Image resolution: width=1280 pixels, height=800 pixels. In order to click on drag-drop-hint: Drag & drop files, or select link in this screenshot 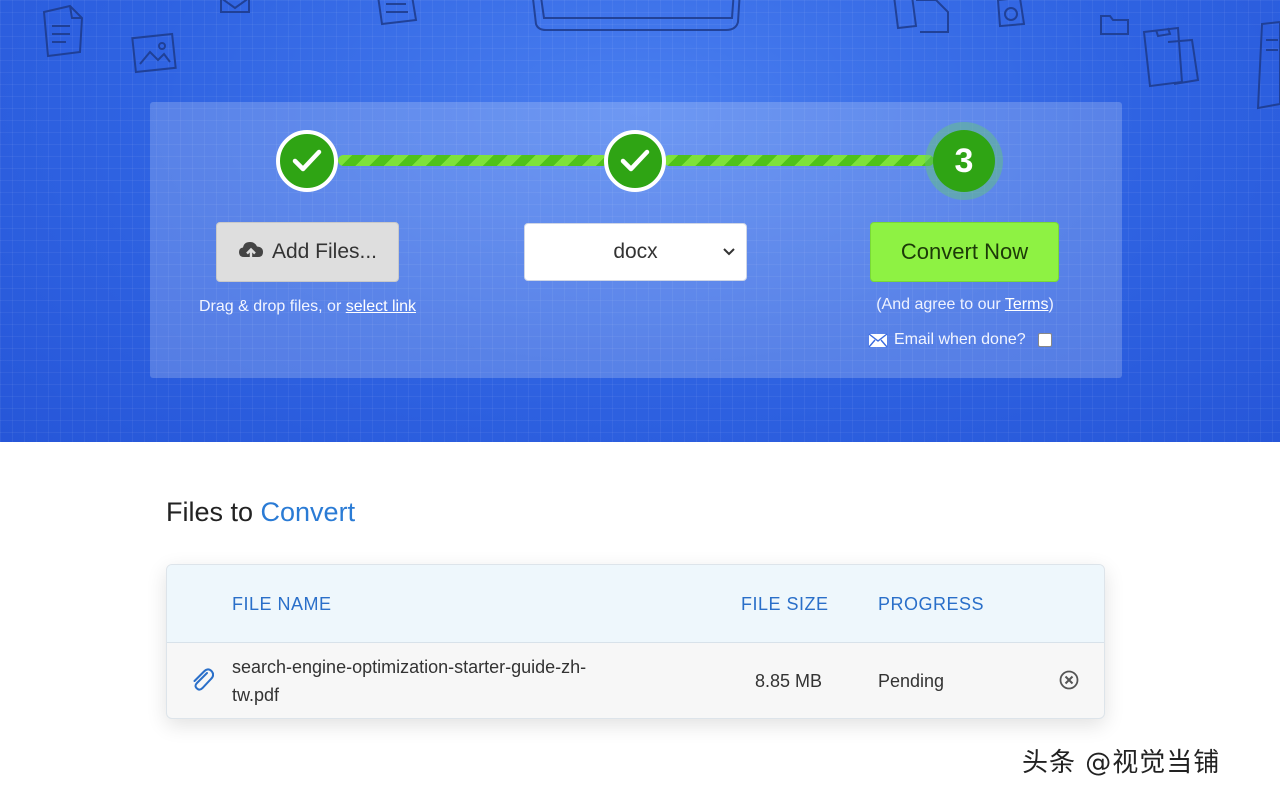, I will do `click(307, 307)`.